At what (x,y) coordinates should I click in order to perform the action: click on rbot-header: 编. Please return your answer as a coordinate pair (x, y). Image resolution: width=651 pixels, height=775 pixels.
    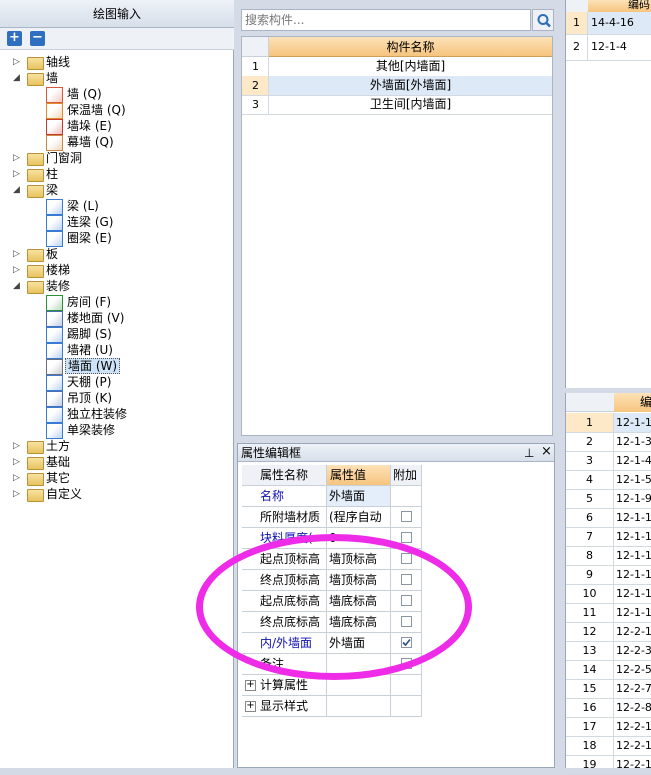
    Looking at the image, I should click on (632, 402).